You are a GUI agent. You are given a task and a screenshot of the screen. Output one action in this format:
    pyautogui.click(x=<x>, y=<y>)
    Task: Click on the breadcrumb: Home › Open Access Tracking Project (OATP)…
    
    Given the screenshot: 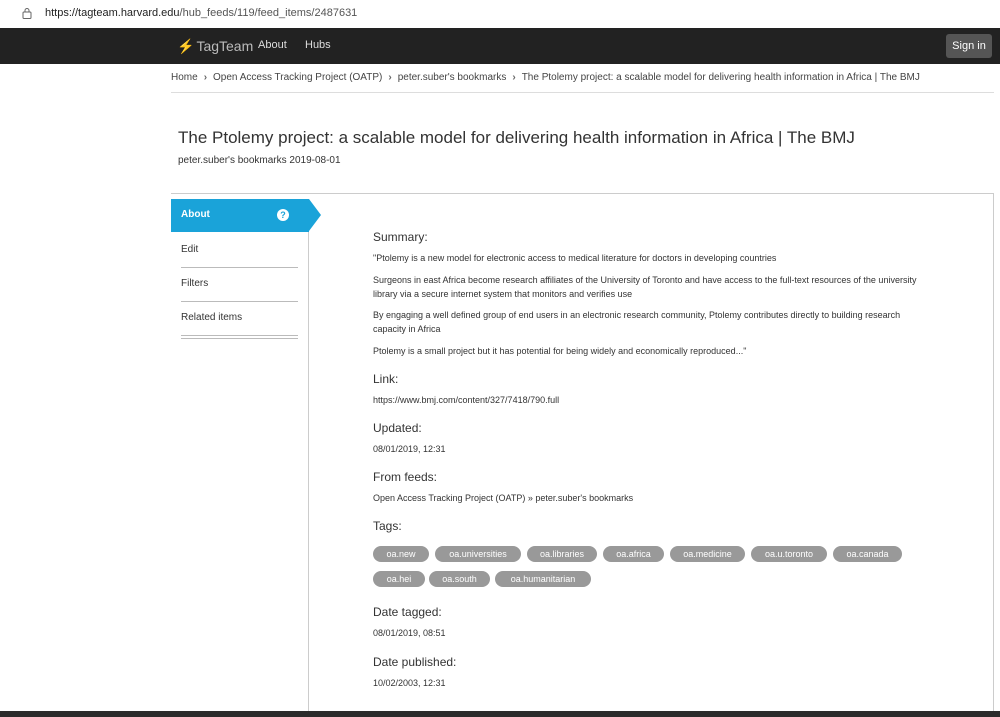 What is the action you would take?
    pyautogui.click(x=545, y=77)
    